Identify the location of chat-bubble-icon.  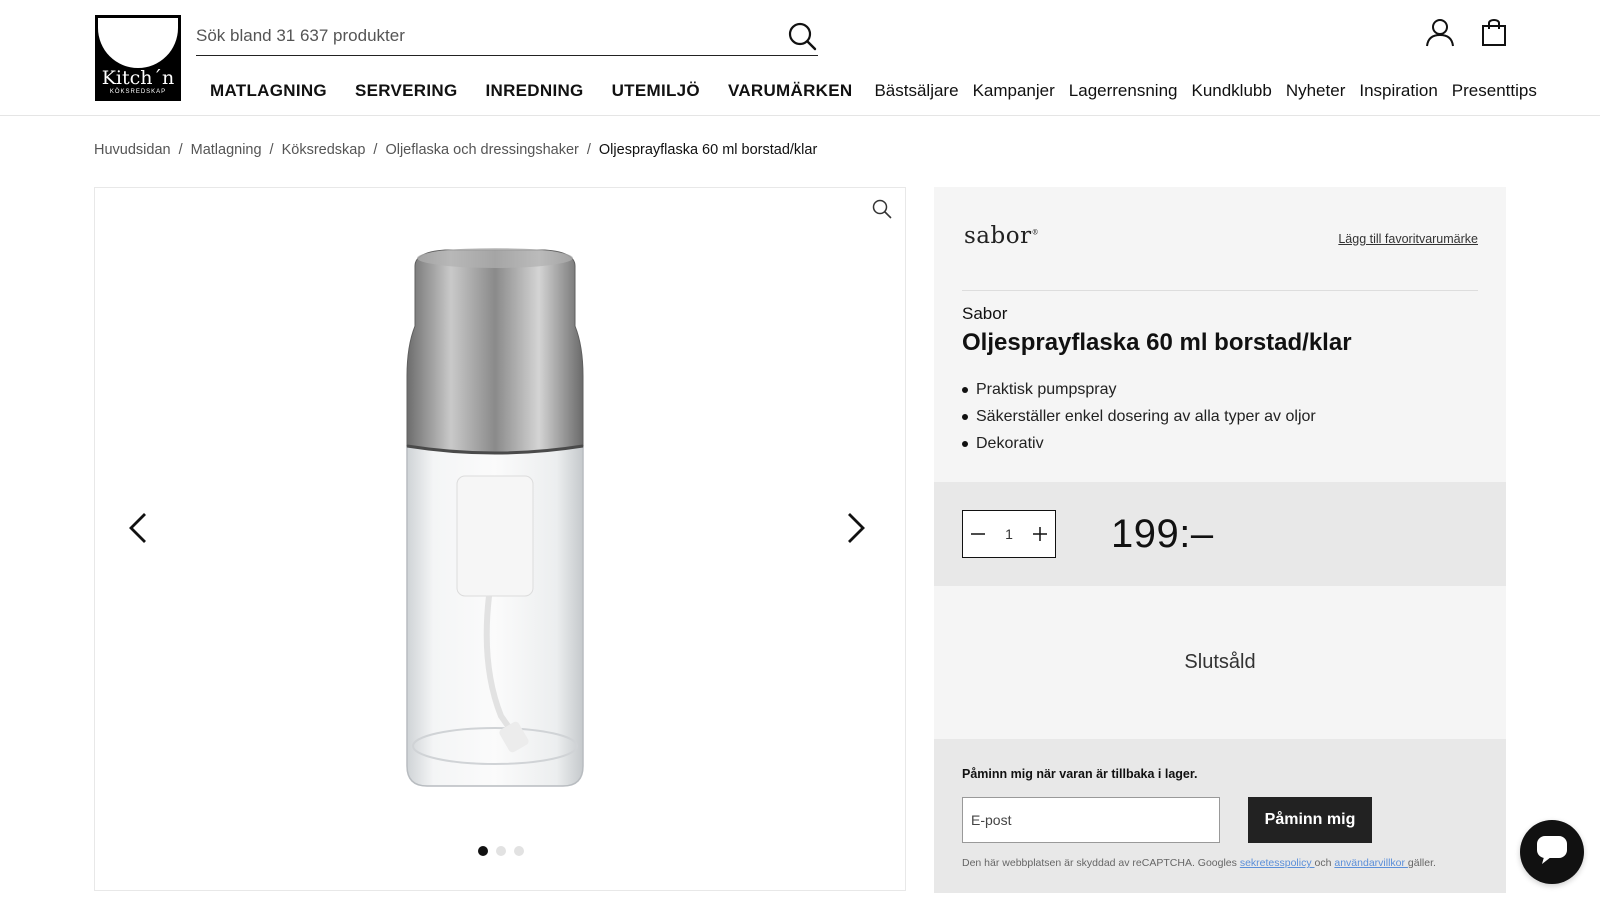
(1552, 852).